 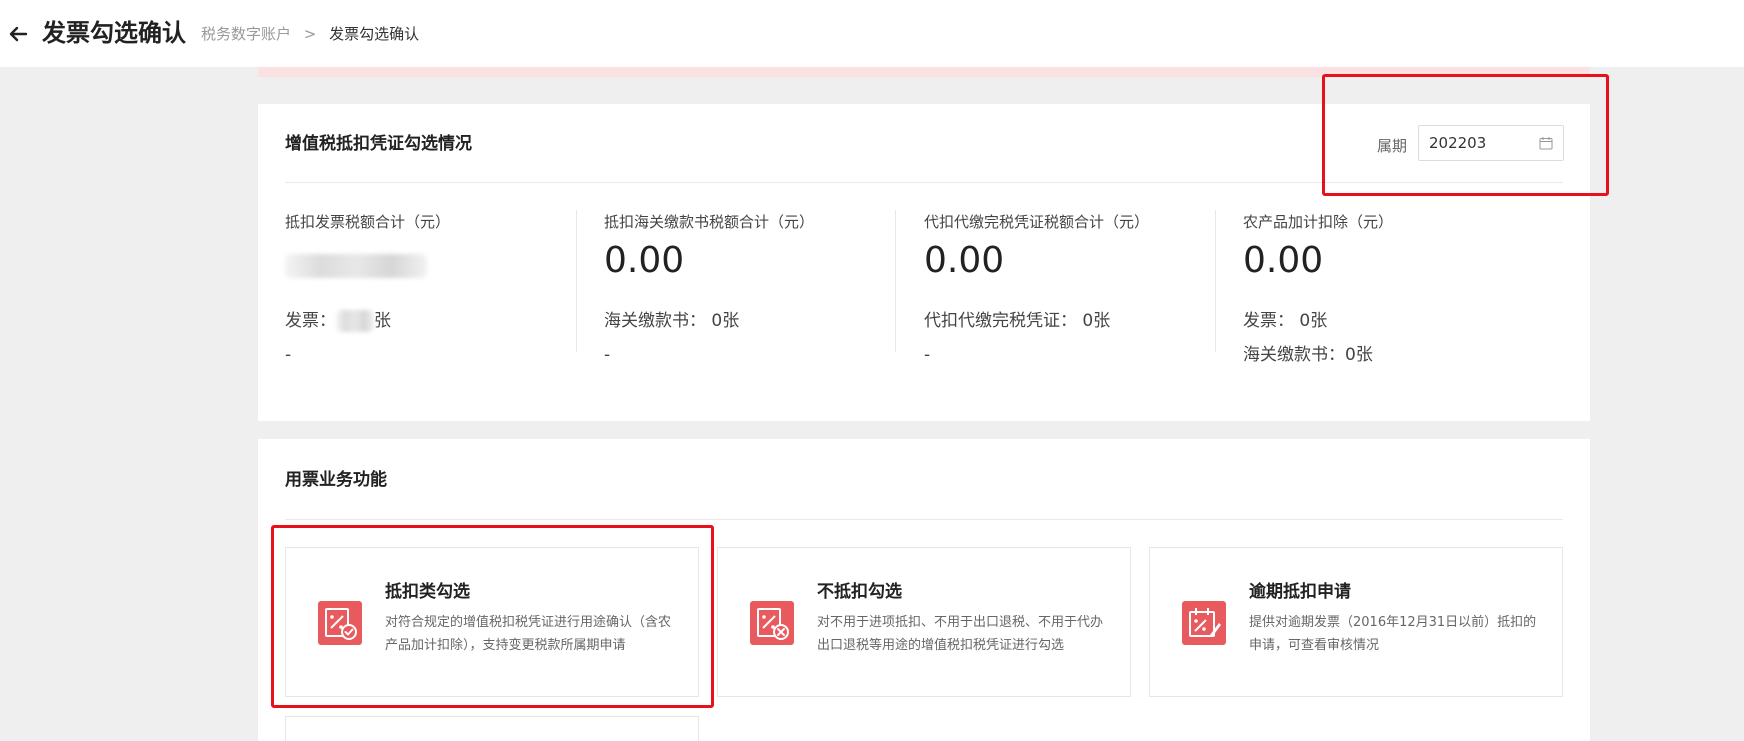 What do you see at coordinates (1393, 288) in the screenshot?
I see `stat-agri-deduction: 农产品加计扣除（元） 0.00 发票： 0张 海关缴款书：0张` at bounding box center [1393, 288].